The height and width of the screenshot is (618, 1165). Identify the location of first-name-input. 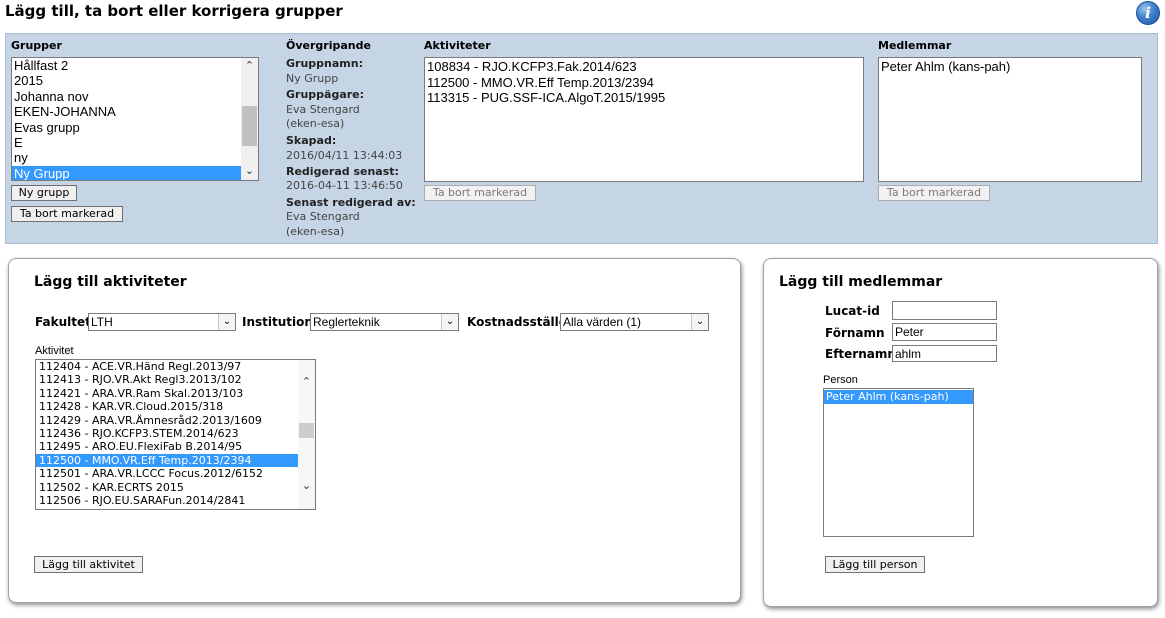
(944, 332).